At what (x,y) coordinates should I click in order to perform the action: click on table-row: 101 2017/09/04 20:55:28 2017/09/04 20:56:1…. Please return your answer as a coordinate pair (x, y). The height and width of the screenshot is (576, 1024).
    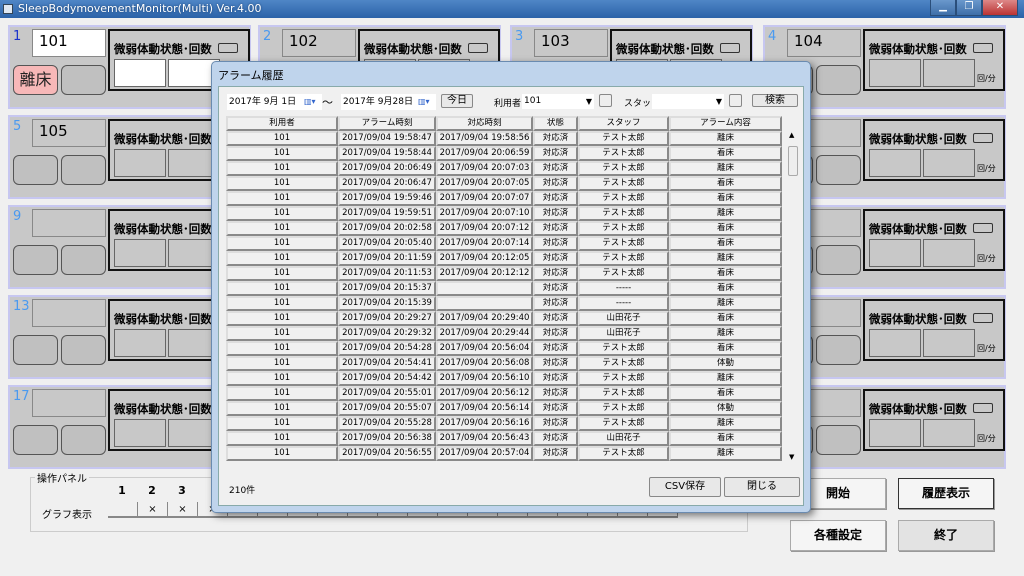
    Looking at the image, I should click on (505, 423).